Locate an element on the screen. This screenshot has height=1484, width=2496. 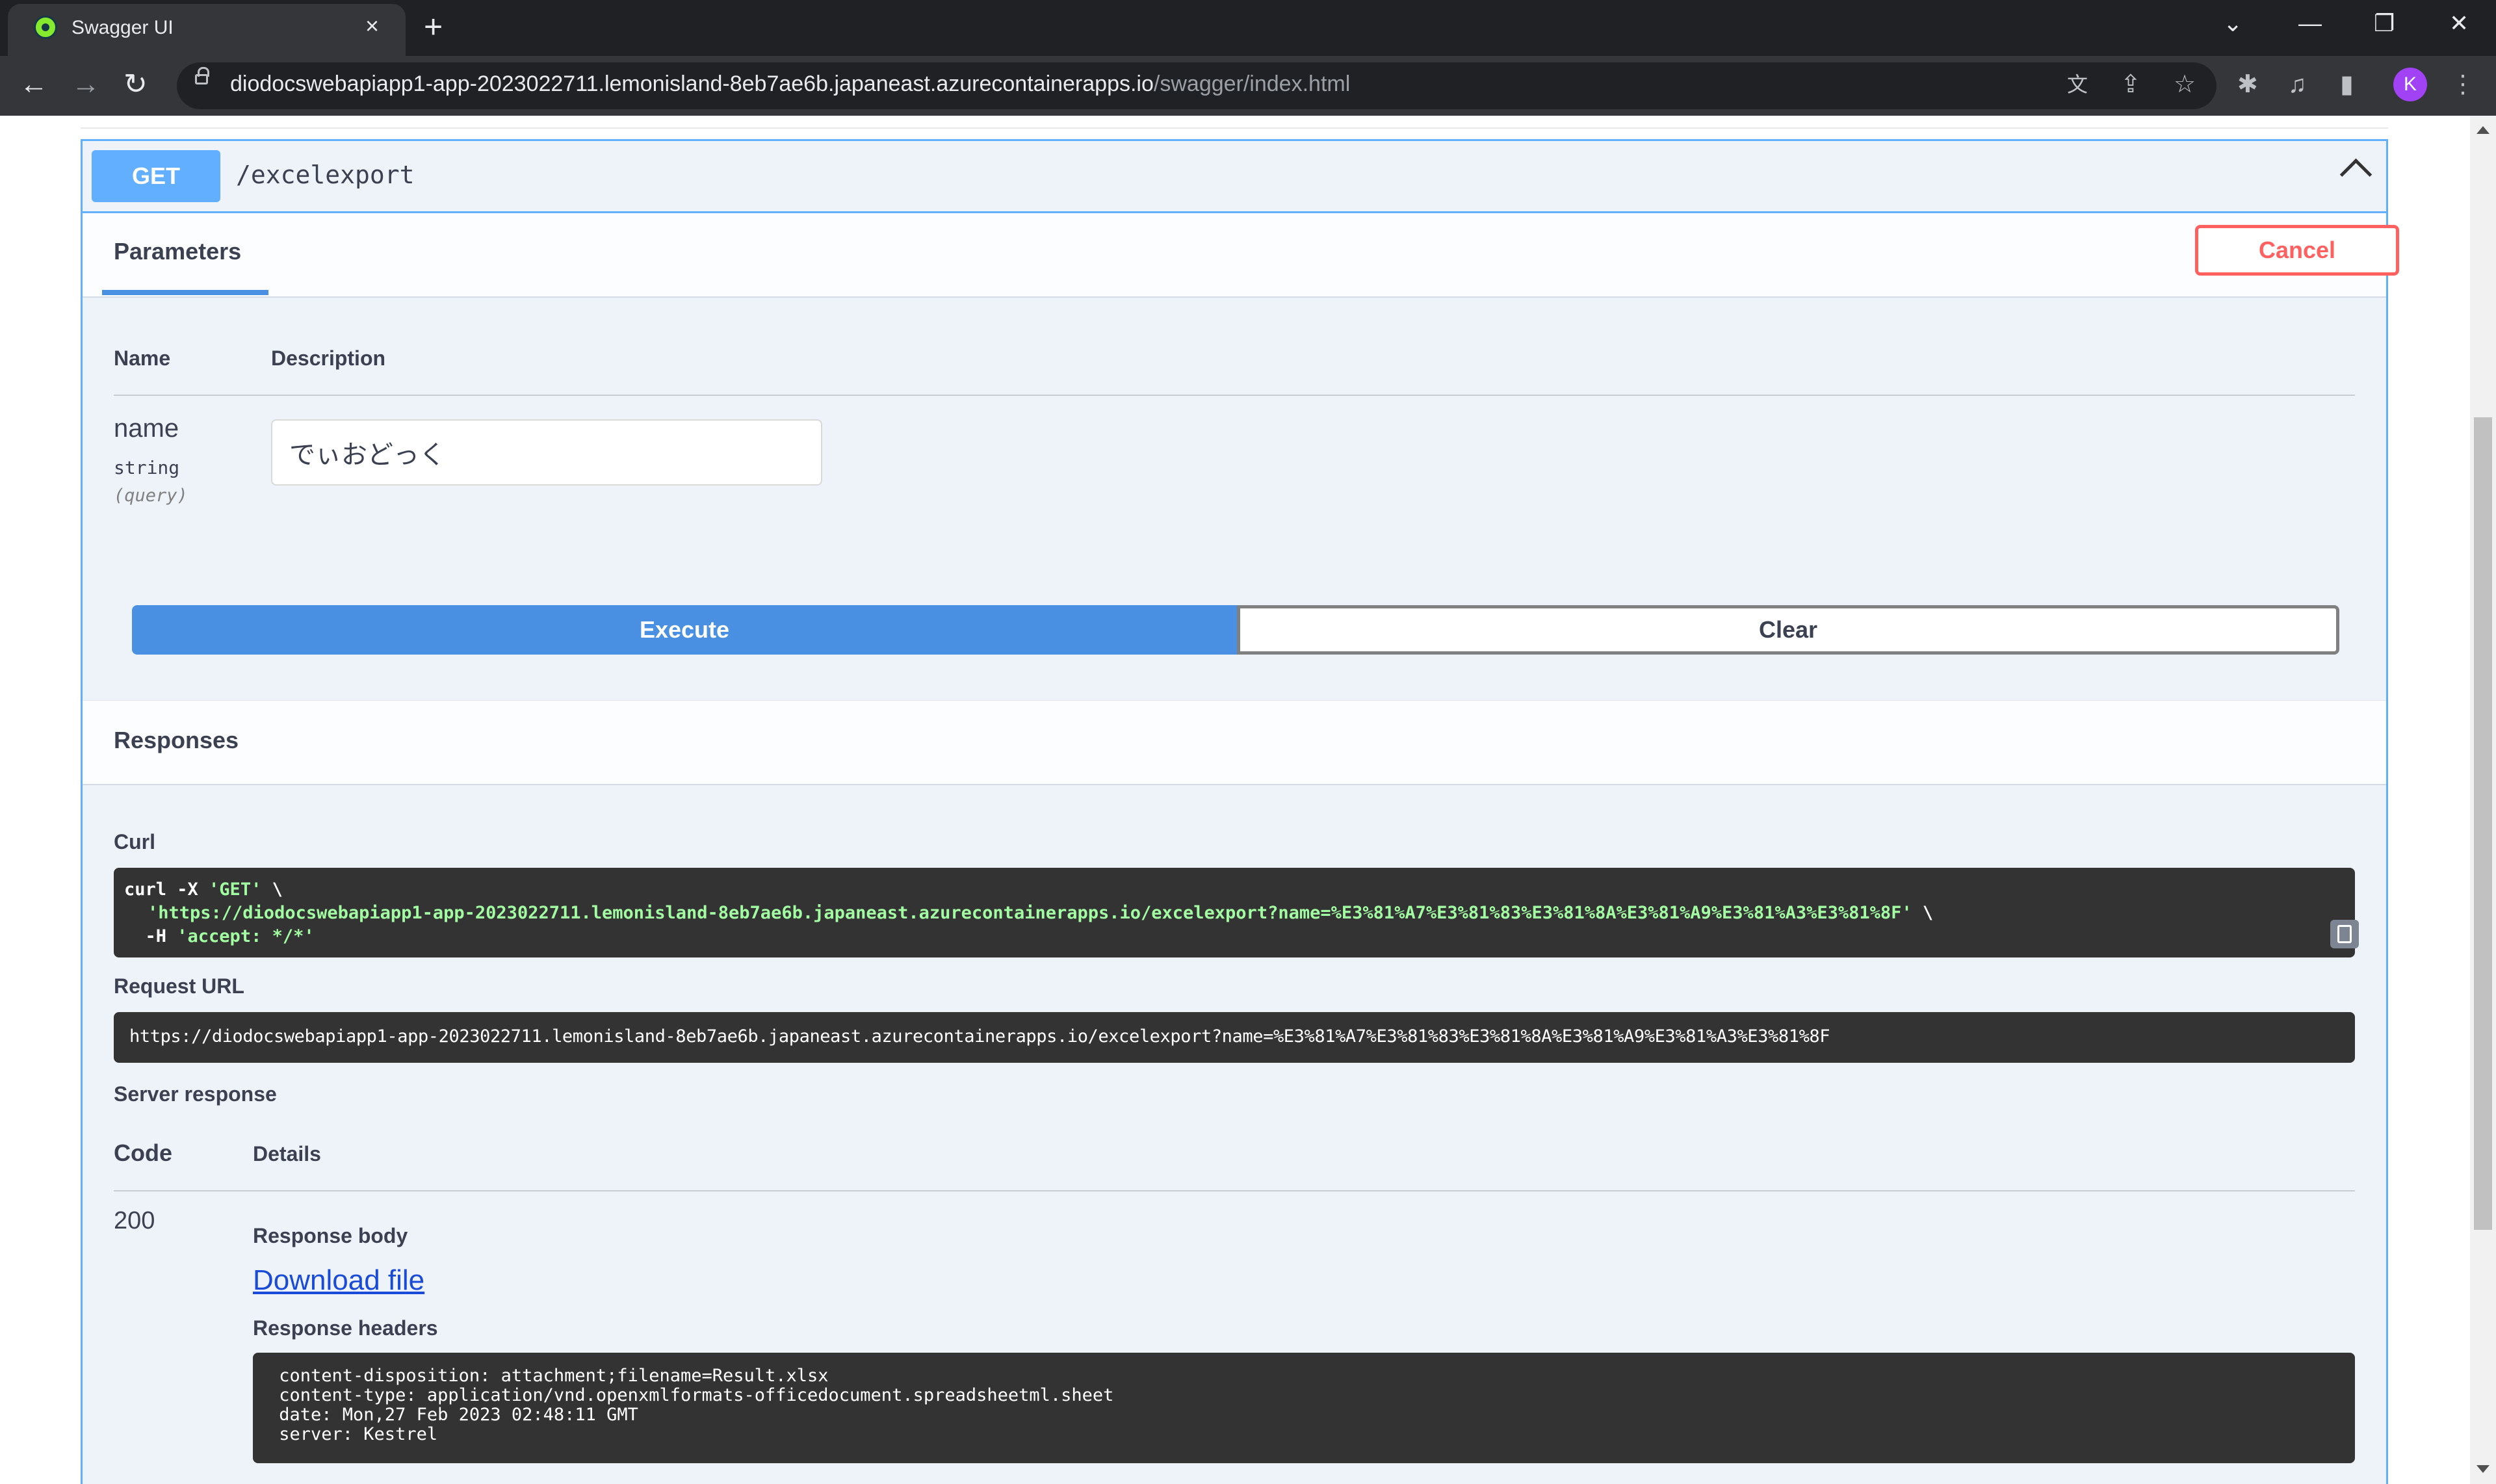
minimize-icon: — is located at coordinates (2310, 24).